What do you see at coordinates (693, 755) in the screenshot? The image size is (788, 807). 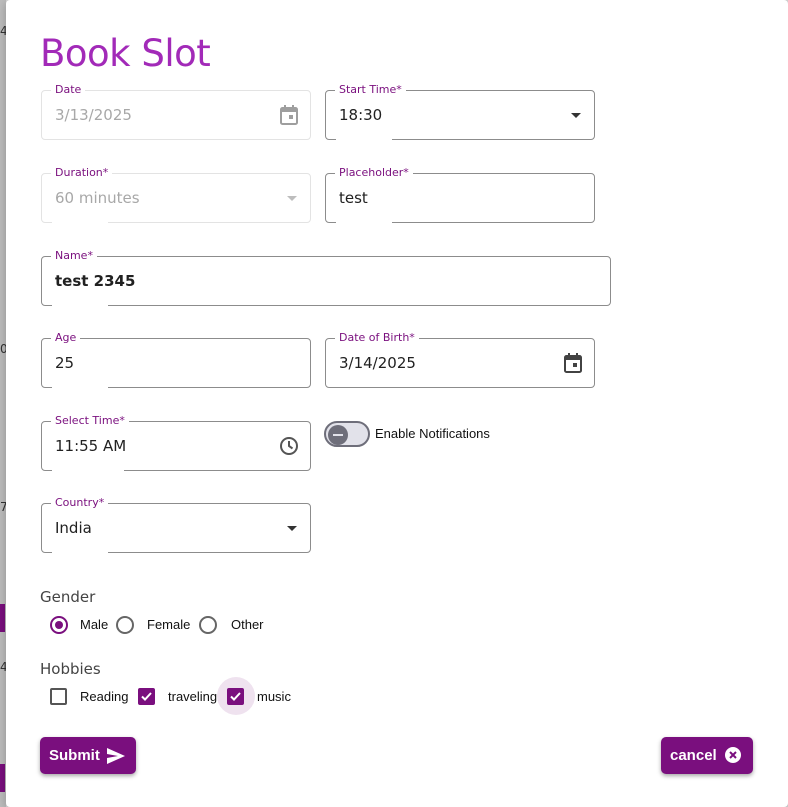 I see `cancel-label: cancel` at bounding box center [693, 755].